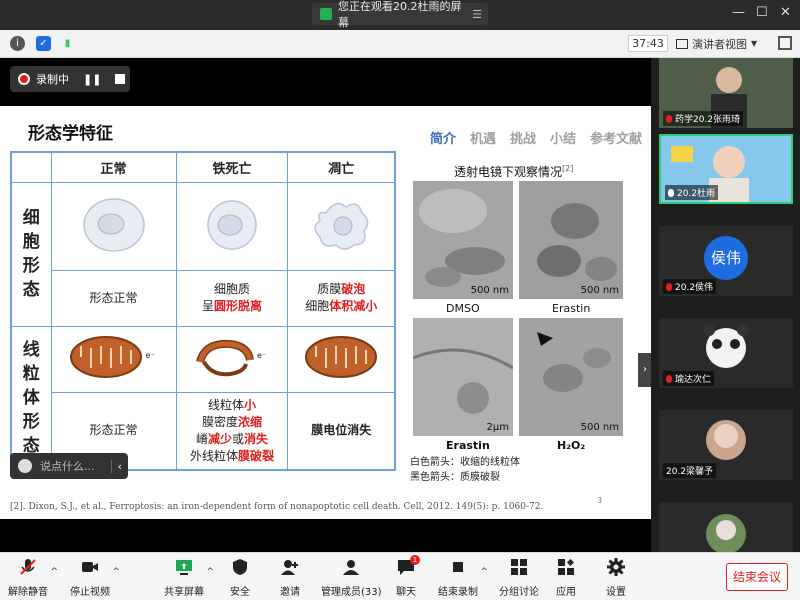 The height and width of the screenshot is (600, 800). Describe the element at coordinates (468, 445) in the screenshot. I see `em-label-erastin-bottom: Erastin` at that location.